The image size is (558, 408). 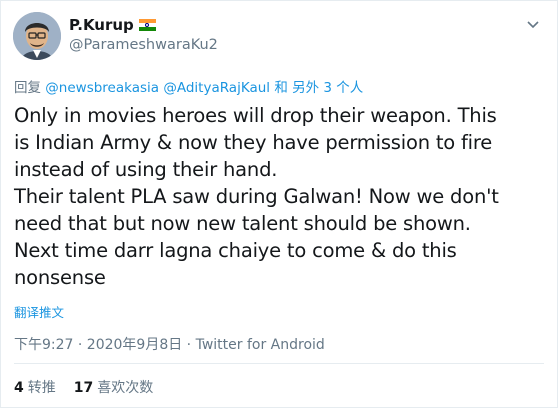 What do you see at coordinates (281, 88) in the screenshot?
I see `reply-and: 和` at bounding box center [281, 88].